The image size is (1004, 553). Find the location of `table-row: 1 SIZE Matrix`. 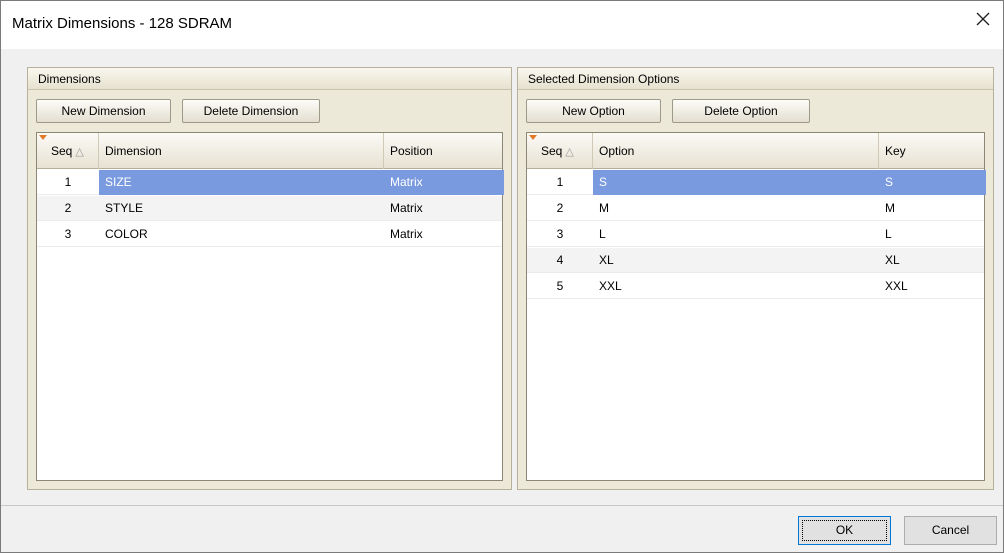

table-row: 1 SIZE Matrix is located at coordinates (270, 182).